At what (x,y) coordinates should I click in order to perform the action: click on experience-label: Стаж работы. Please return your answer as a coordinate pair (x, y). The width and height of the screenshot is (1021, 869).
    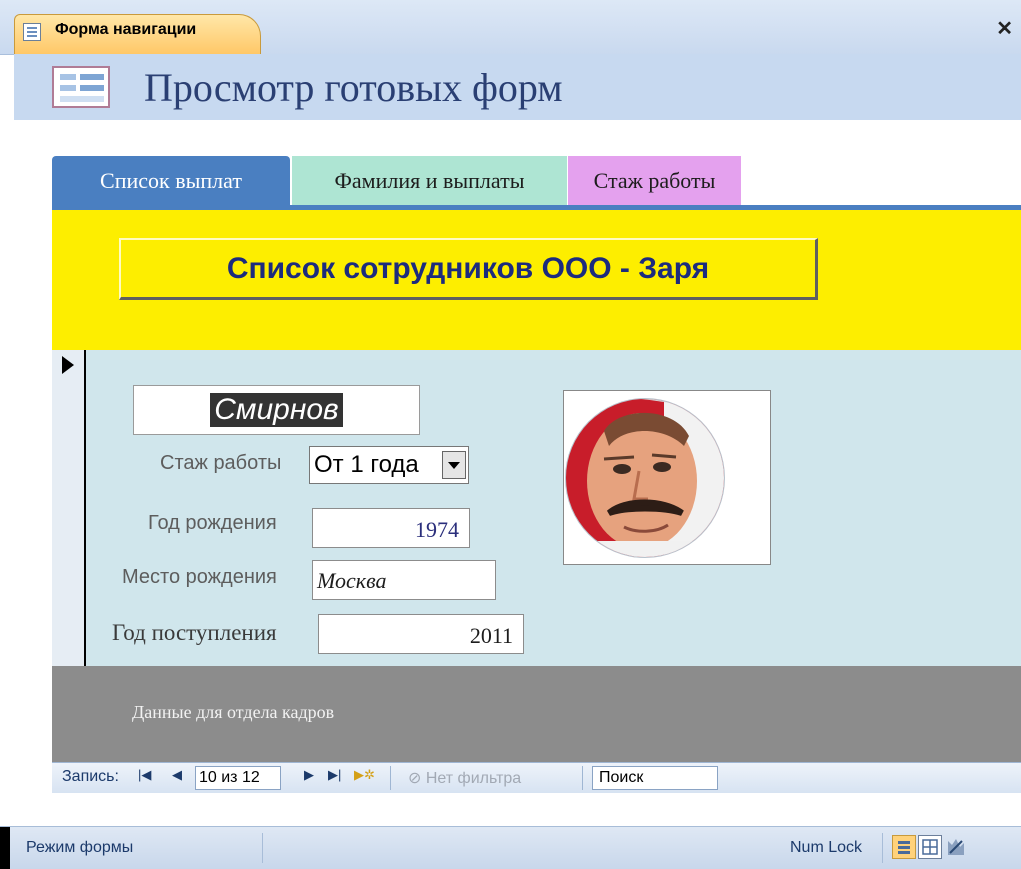
    Looking at the image, I should click on (221, 463).